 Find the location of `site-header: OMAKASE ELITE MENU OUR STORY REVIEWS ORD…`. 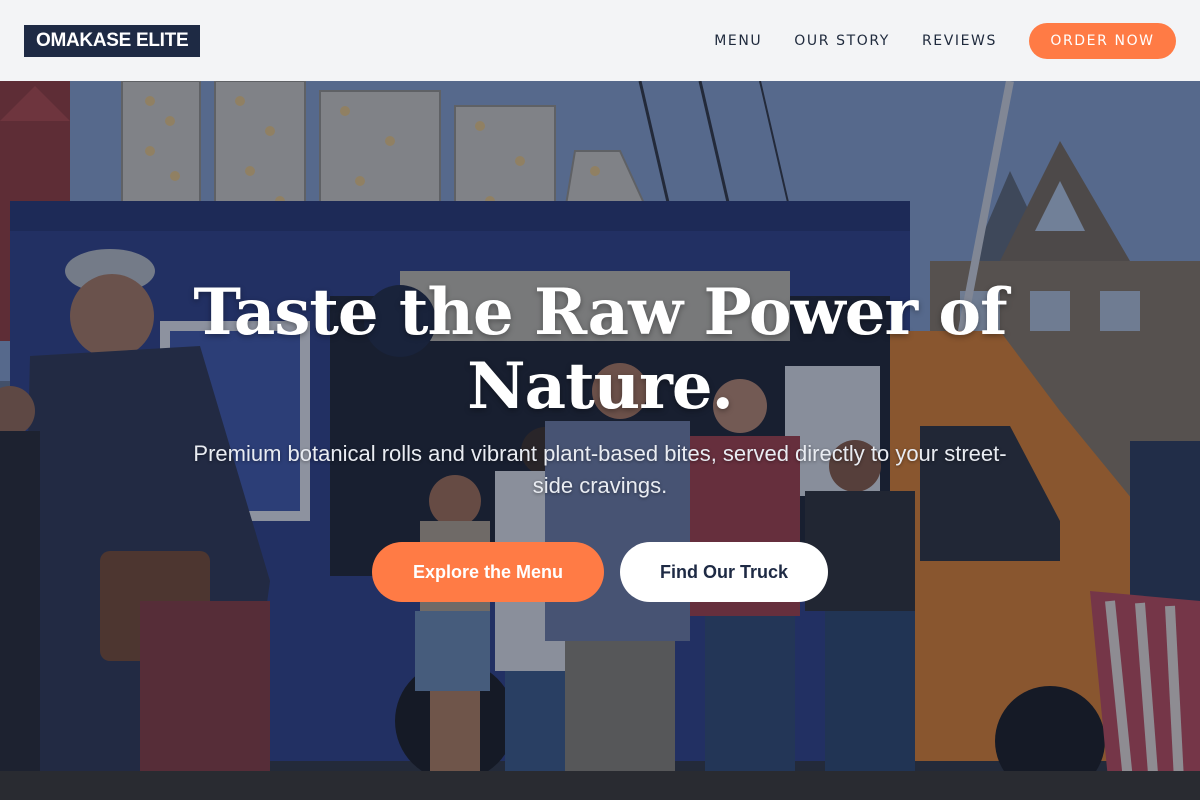

site-header: OMAKASE ELITE MENU OUR STORY REVIEWS ORD… is located at coordinates (600, 40).